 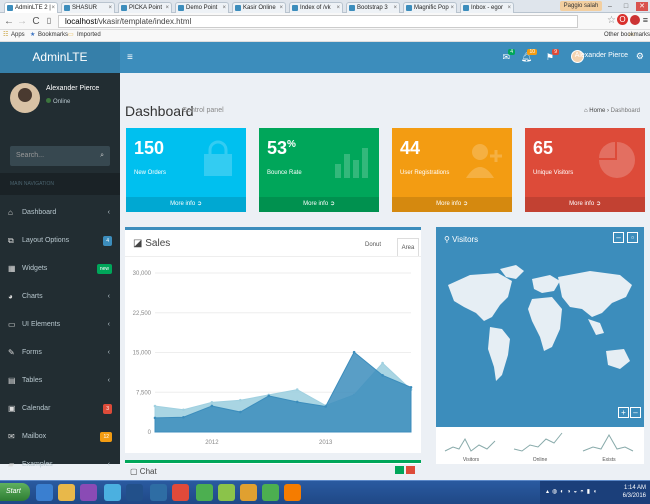 What do you see at coordinates (60, 297) in the screenshot?
I see `sidebar-item-charts: ◕ Charts ‹` at bounding box center [60, 297].